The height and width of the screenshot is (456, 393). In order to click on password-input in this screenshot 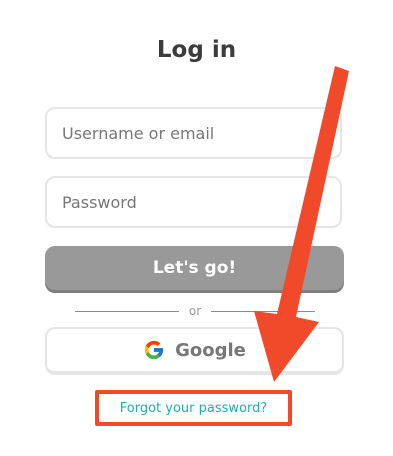, I will do `click(193, 202)`.